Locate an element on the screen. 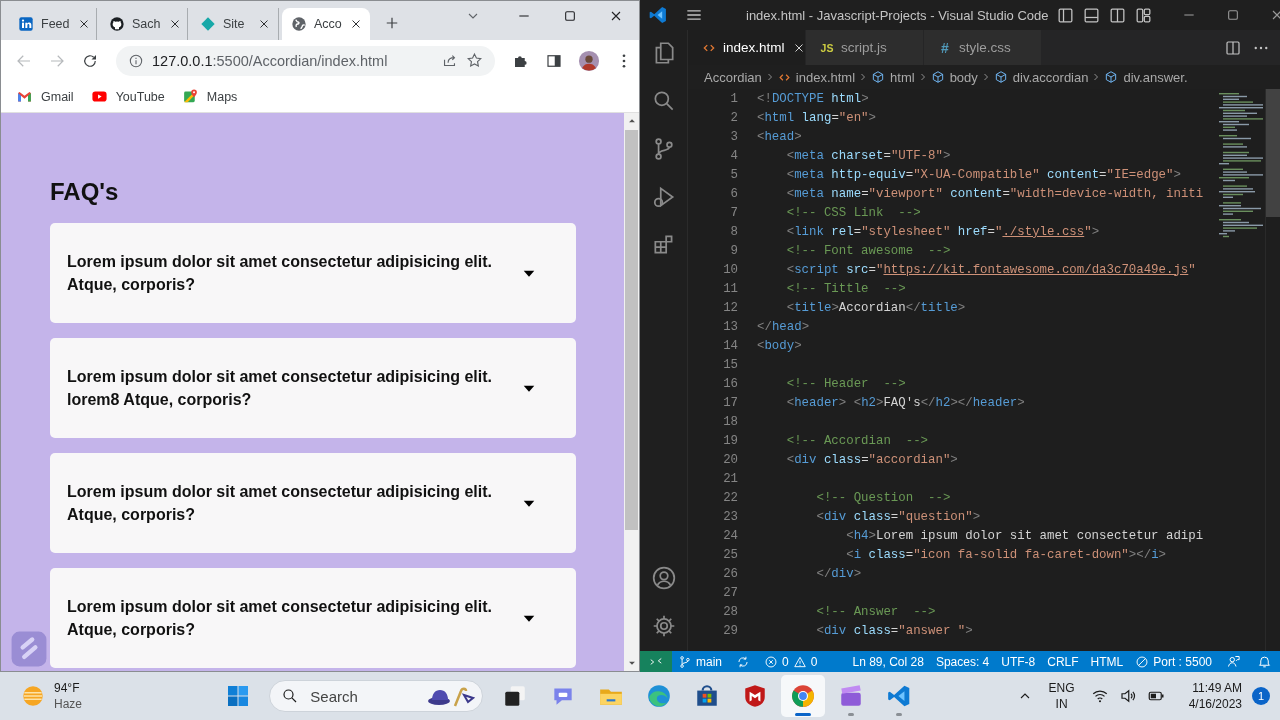 The image size is (1280, 720). language-indicator: ENG IN is located at coordinates (1061, 696).